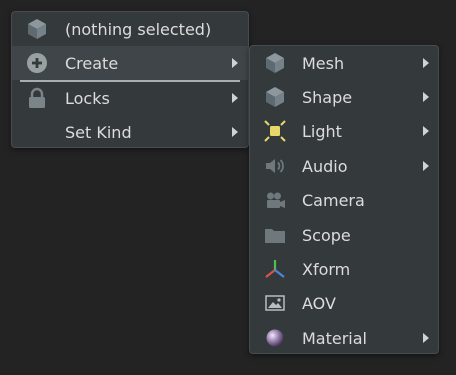 The height and width of the screenshot is (375, 456). I want to click on menu-item-label: Create, so click(92, 63).